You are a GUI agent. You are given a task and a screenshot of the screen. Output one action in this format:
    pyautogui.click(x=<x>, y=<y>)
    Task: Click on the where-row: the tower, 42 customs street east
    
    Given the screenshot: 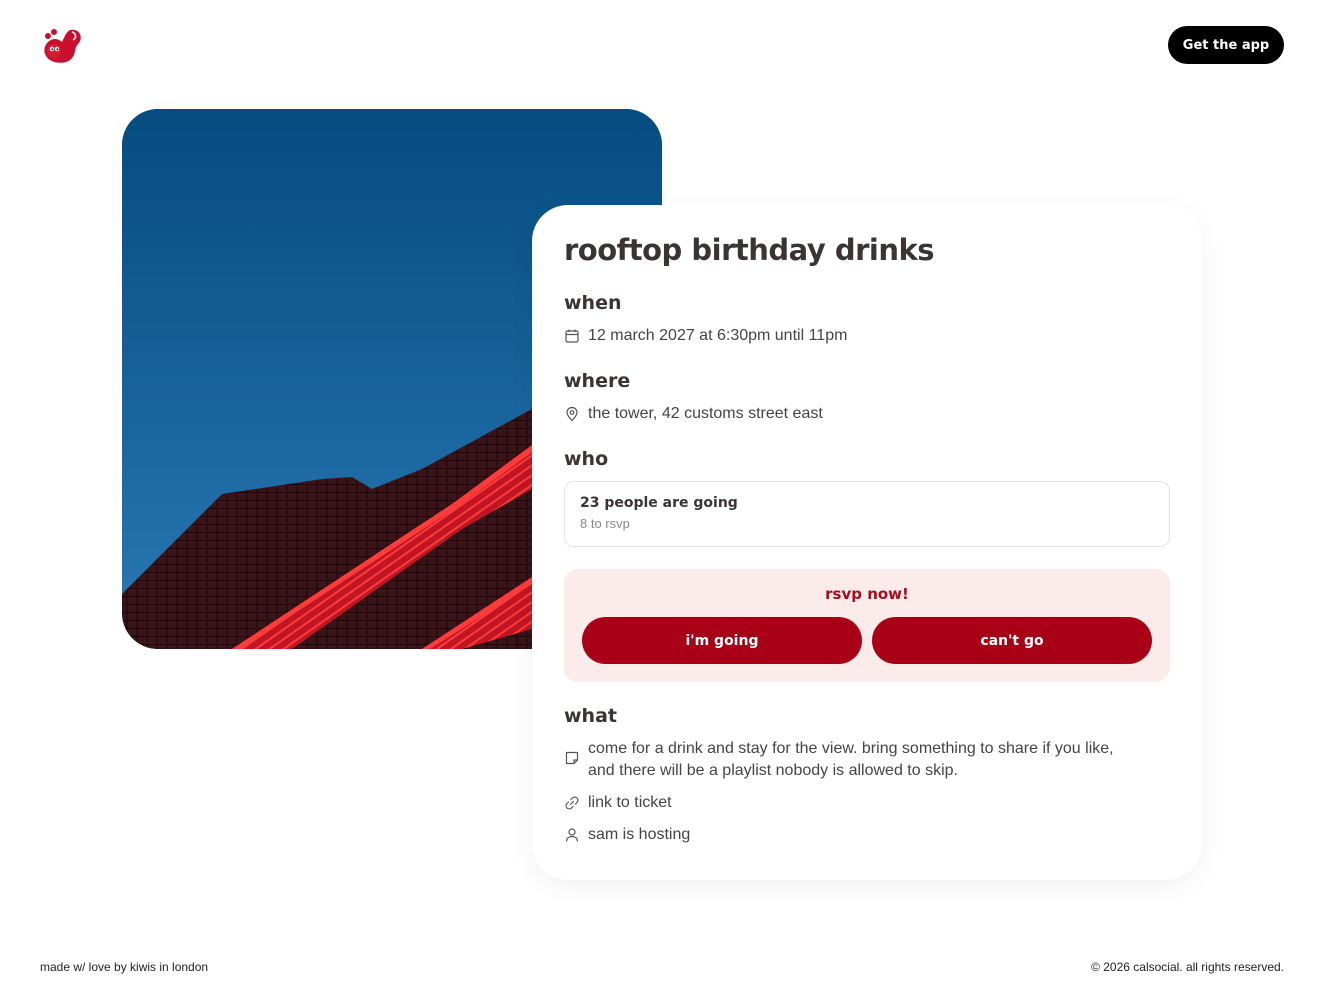 What is the action you would take?
    pyautogui.click(x=693, y=414)
    